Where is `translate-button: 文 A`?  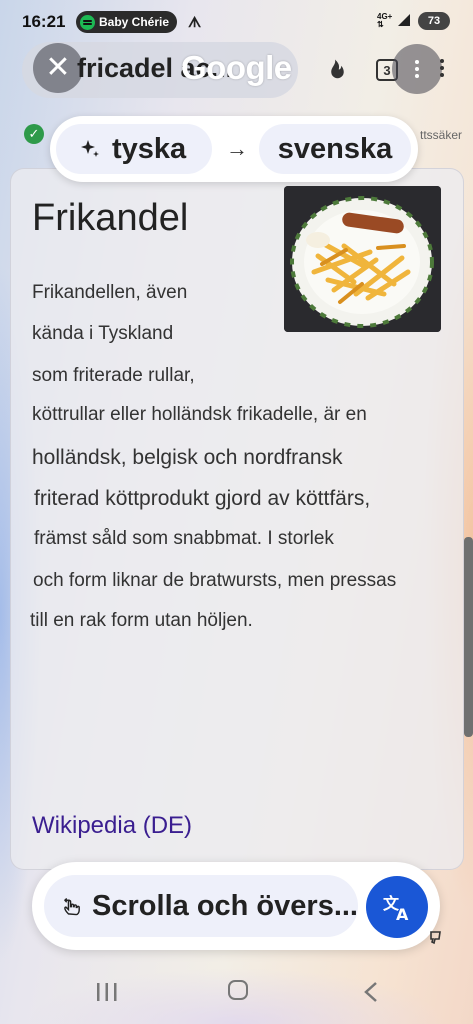 translate-button: 文 A is located at coordinates (397, 907).